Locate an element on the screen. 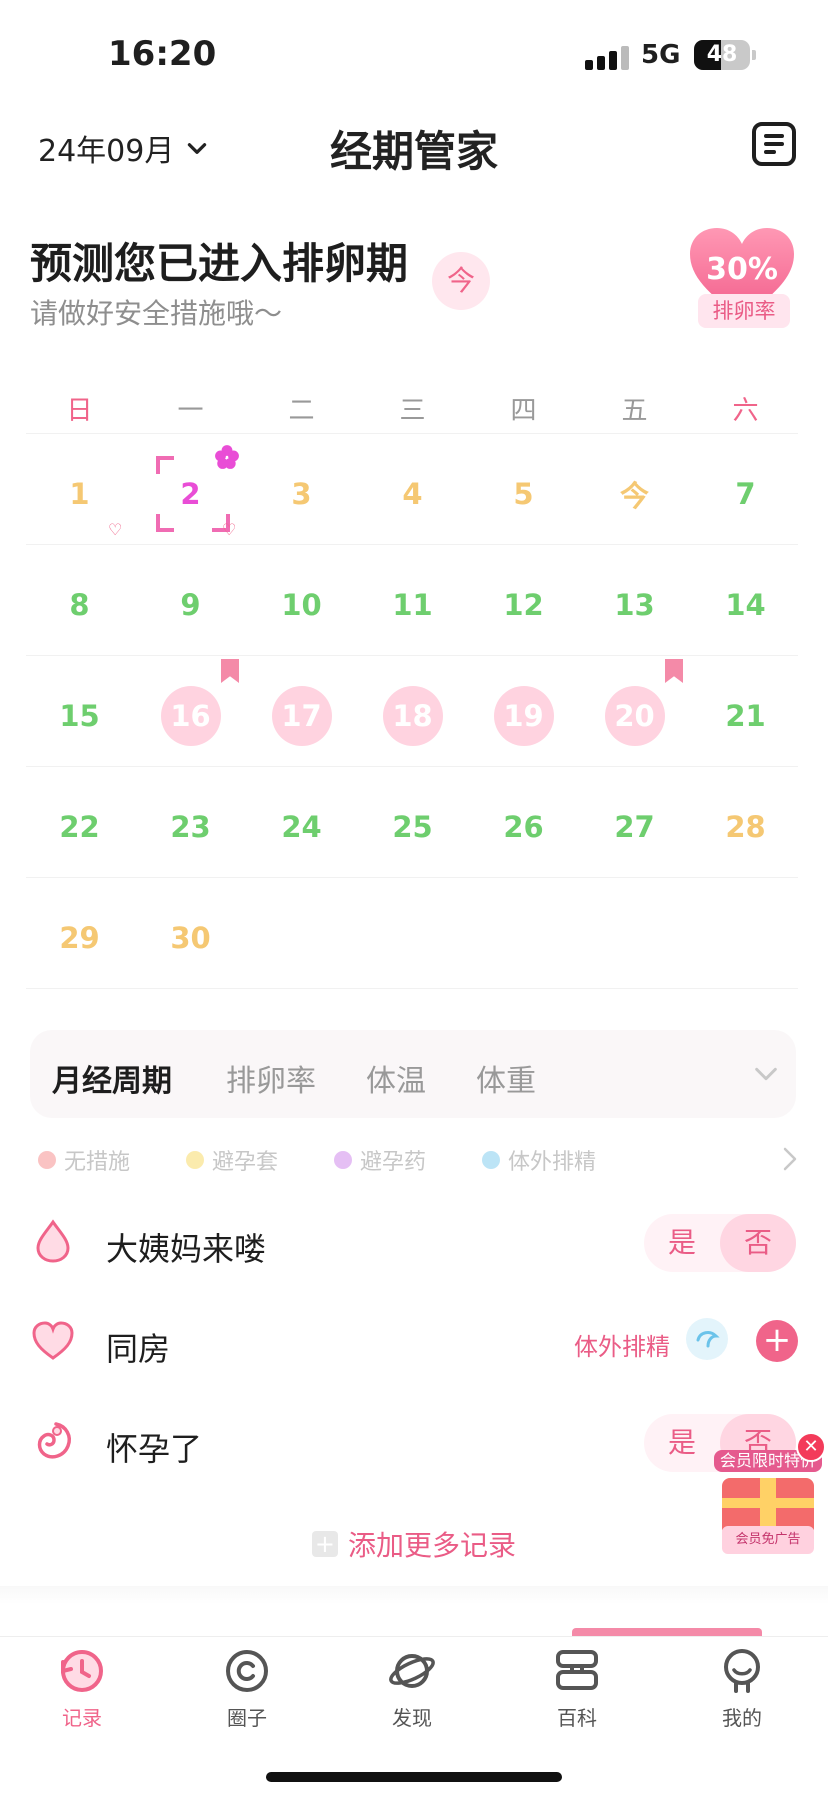  calendar-day-fertile: 19 is located at coordinates (523, 715).